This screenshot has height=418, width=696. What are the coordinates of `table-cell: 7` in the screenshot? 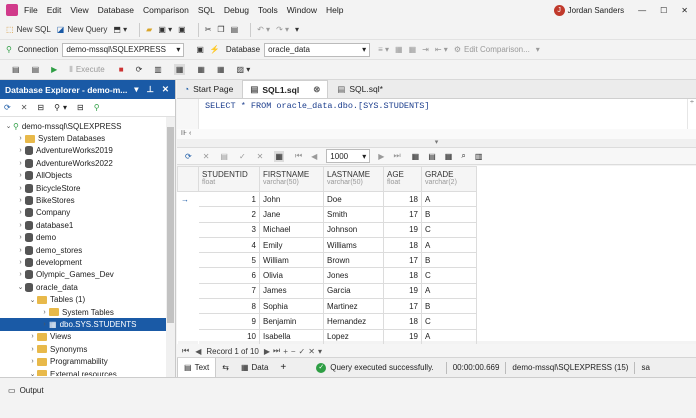 It's located at (229, 291).